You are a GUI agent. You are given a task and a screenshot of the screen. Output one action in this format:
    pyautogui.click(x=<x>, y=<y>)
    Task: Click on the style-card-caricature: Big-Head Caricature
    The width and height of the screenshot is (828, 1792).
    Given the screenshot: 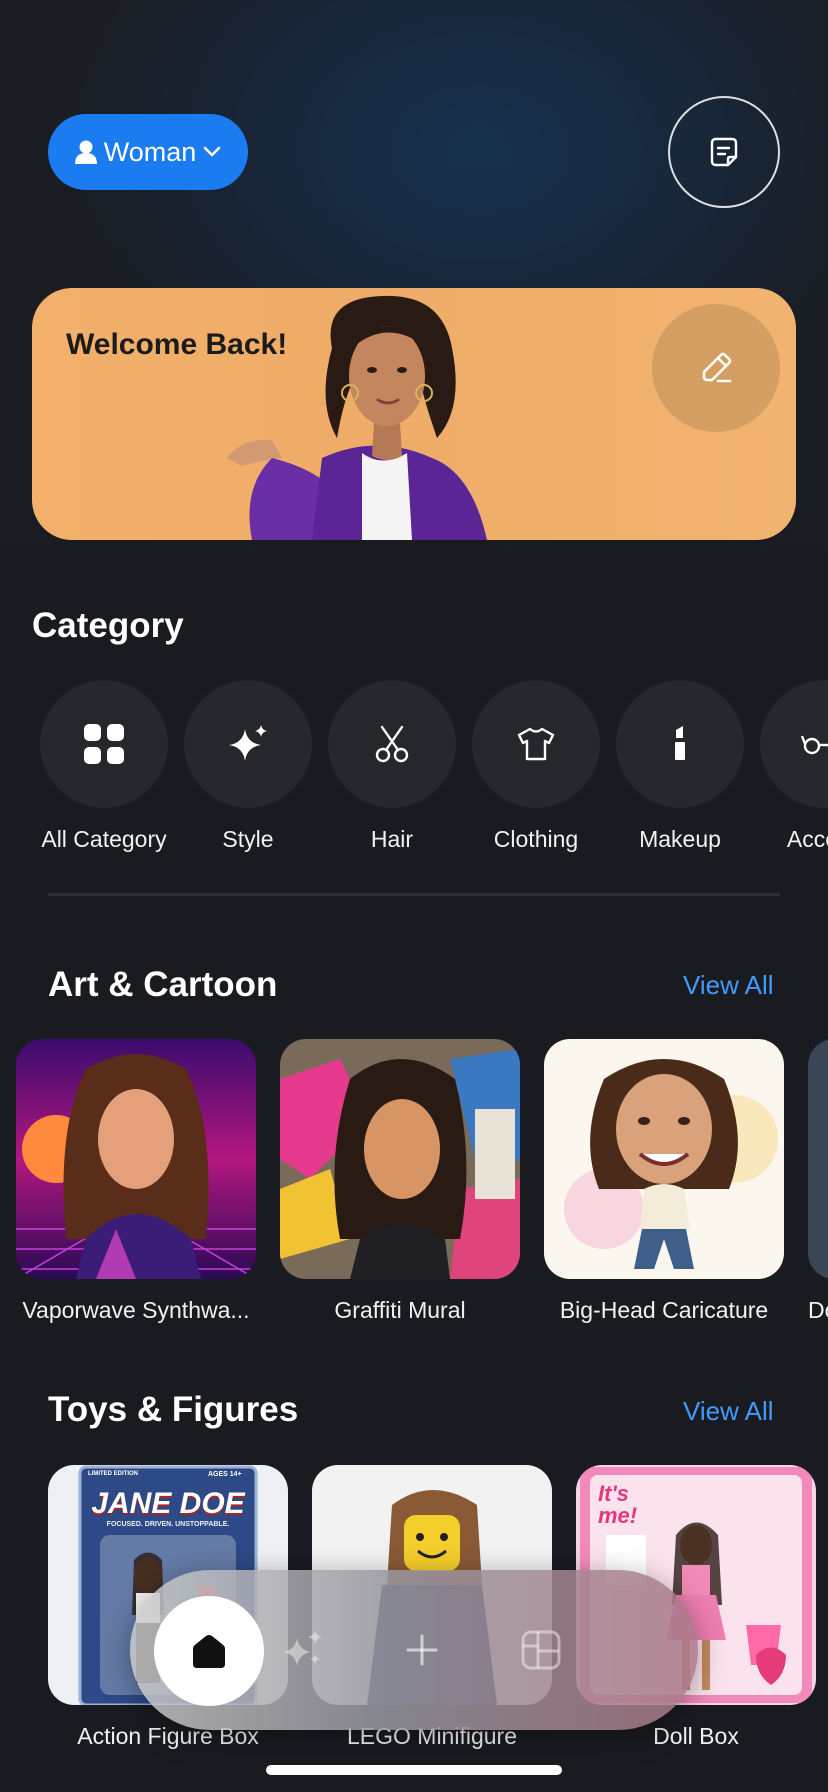 What is the action you would take?
    pyautogui.click(x=664, y=1181)
    